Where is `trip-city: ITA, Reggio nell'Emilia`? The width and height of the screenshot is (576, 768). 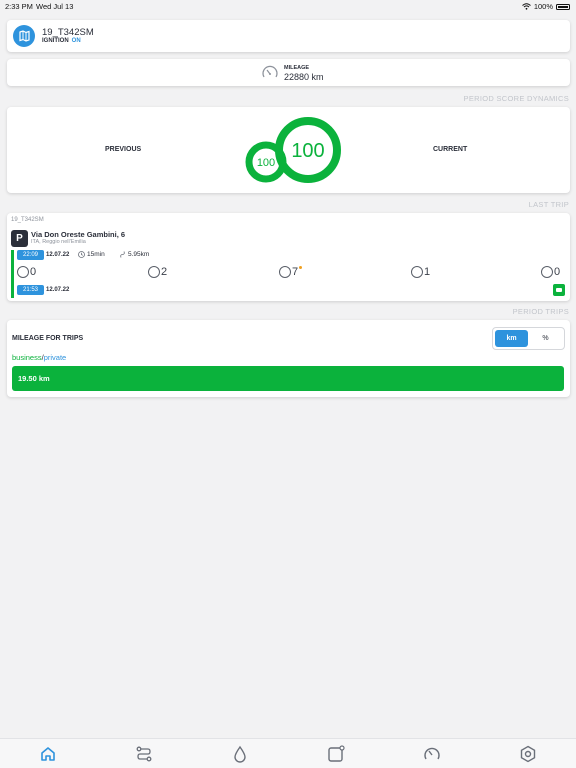
trip-city: ITA, Reggio nell'Emilia is located at coordinates (58, 242).